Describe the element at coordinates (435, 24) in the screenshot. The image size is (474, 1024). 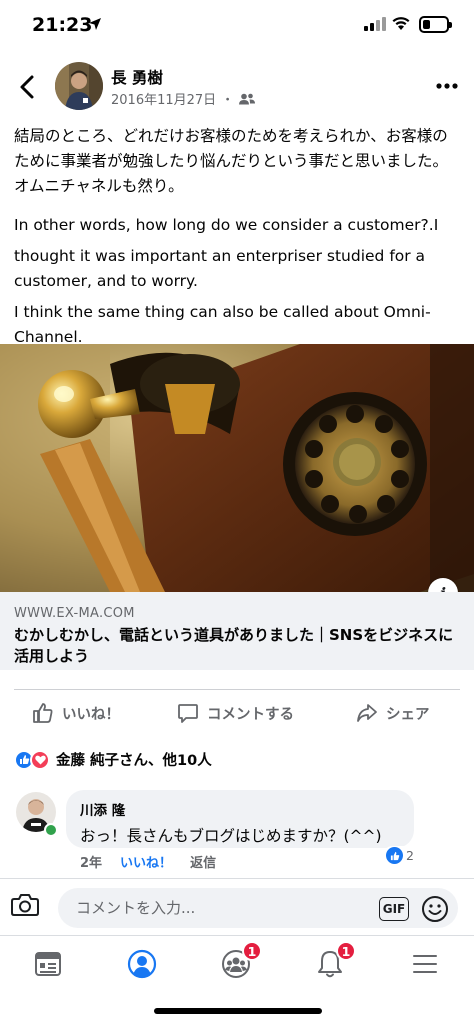
I see `battery-icon` at that location.